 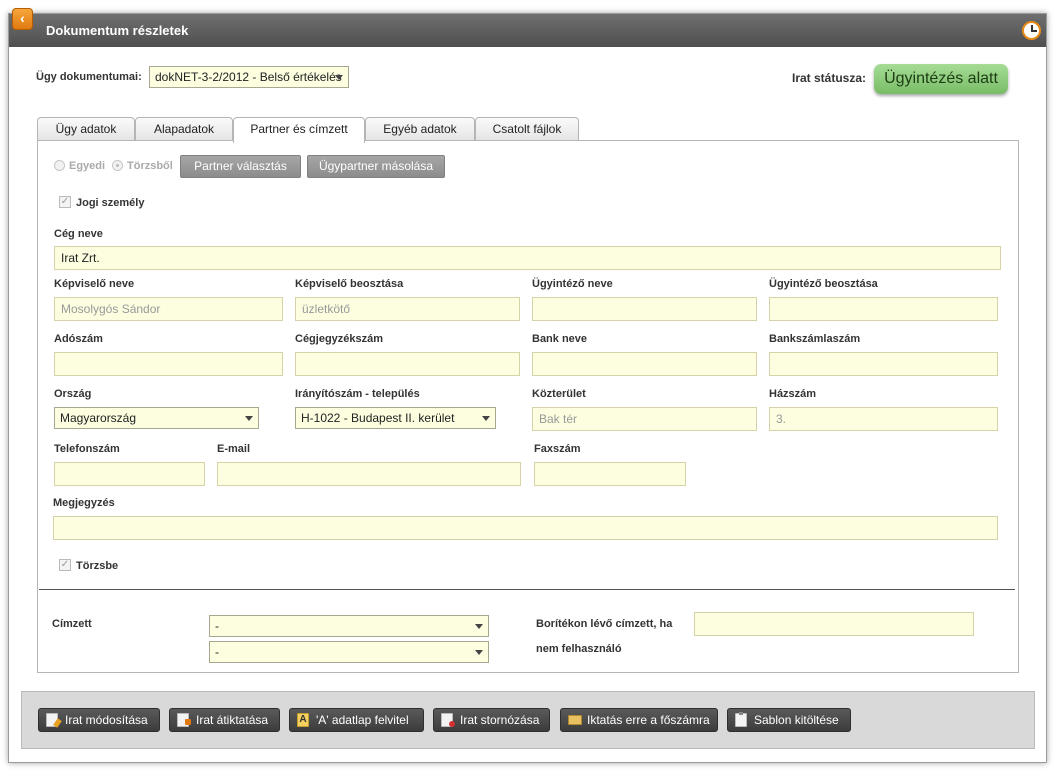 I want to click on cimzett-select-2-value: -, so click(x=217, y=652).